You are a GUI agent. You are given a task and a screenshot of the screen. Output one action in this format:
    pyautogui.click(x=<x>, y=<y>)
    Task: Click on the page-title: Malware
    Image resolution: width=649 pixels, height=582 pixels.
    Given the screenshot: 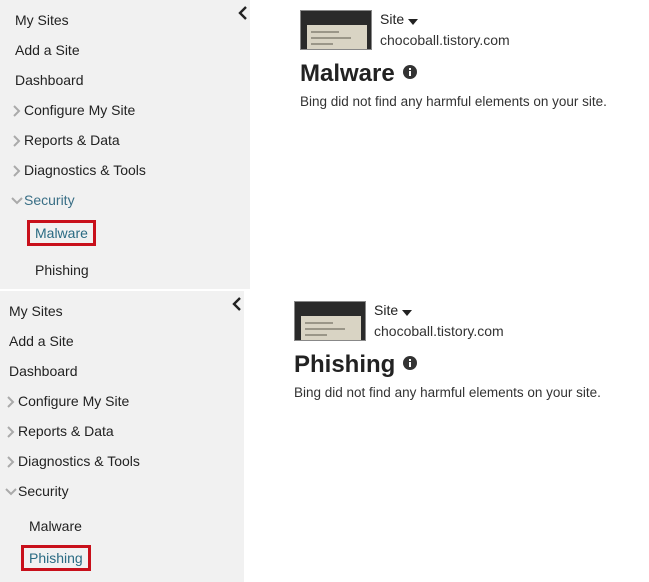 What is the action you would take?
    pyautogui.click(x=358, y=74)
    